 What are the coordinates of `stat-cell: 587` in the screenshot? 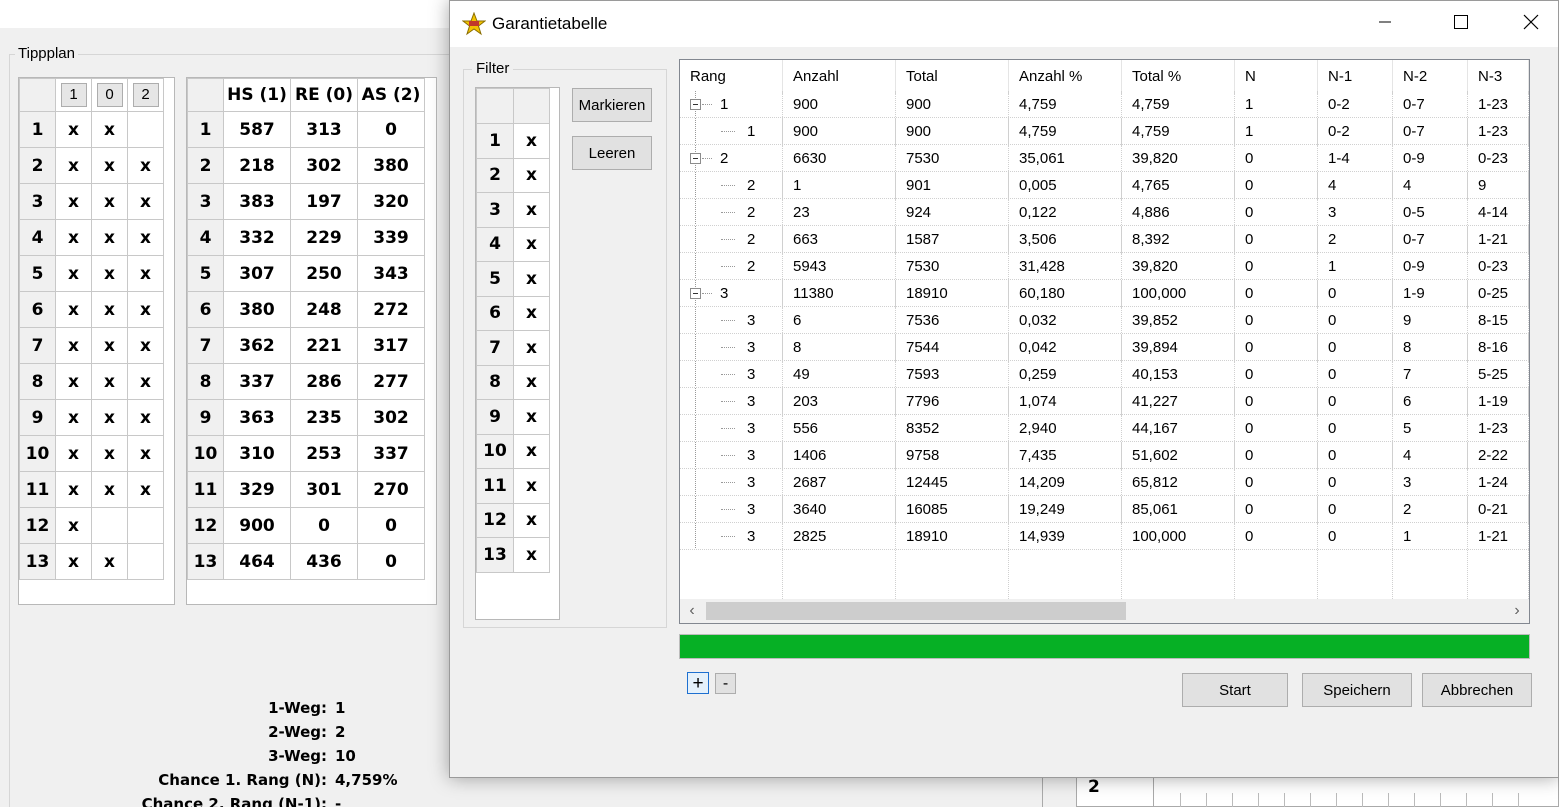 It's located at (257, 129).